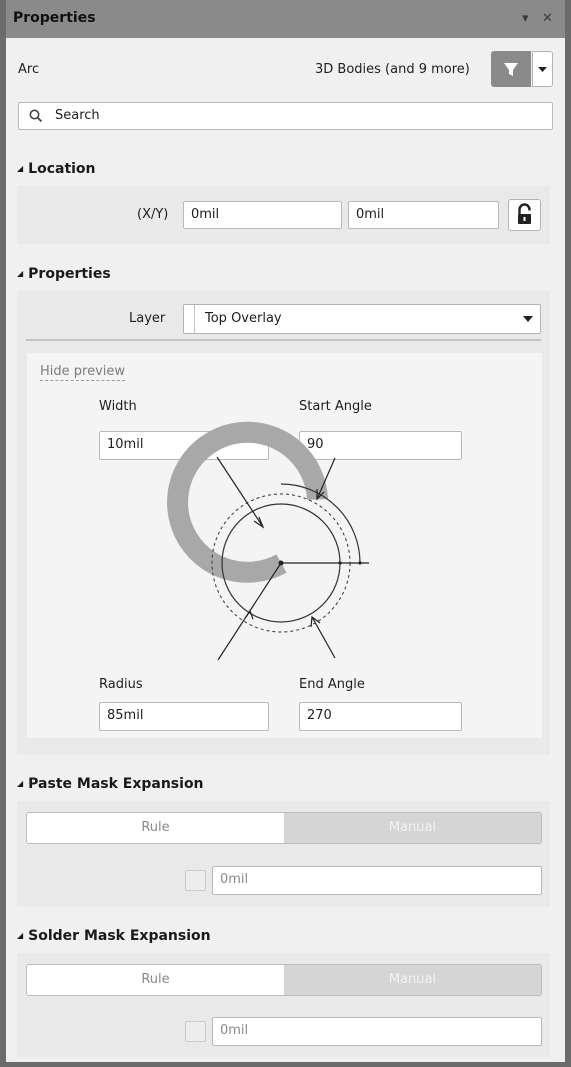  Describe the element at coordinates (29, 69) in the screenshot. I see `object-type-label: Arc` at that location.